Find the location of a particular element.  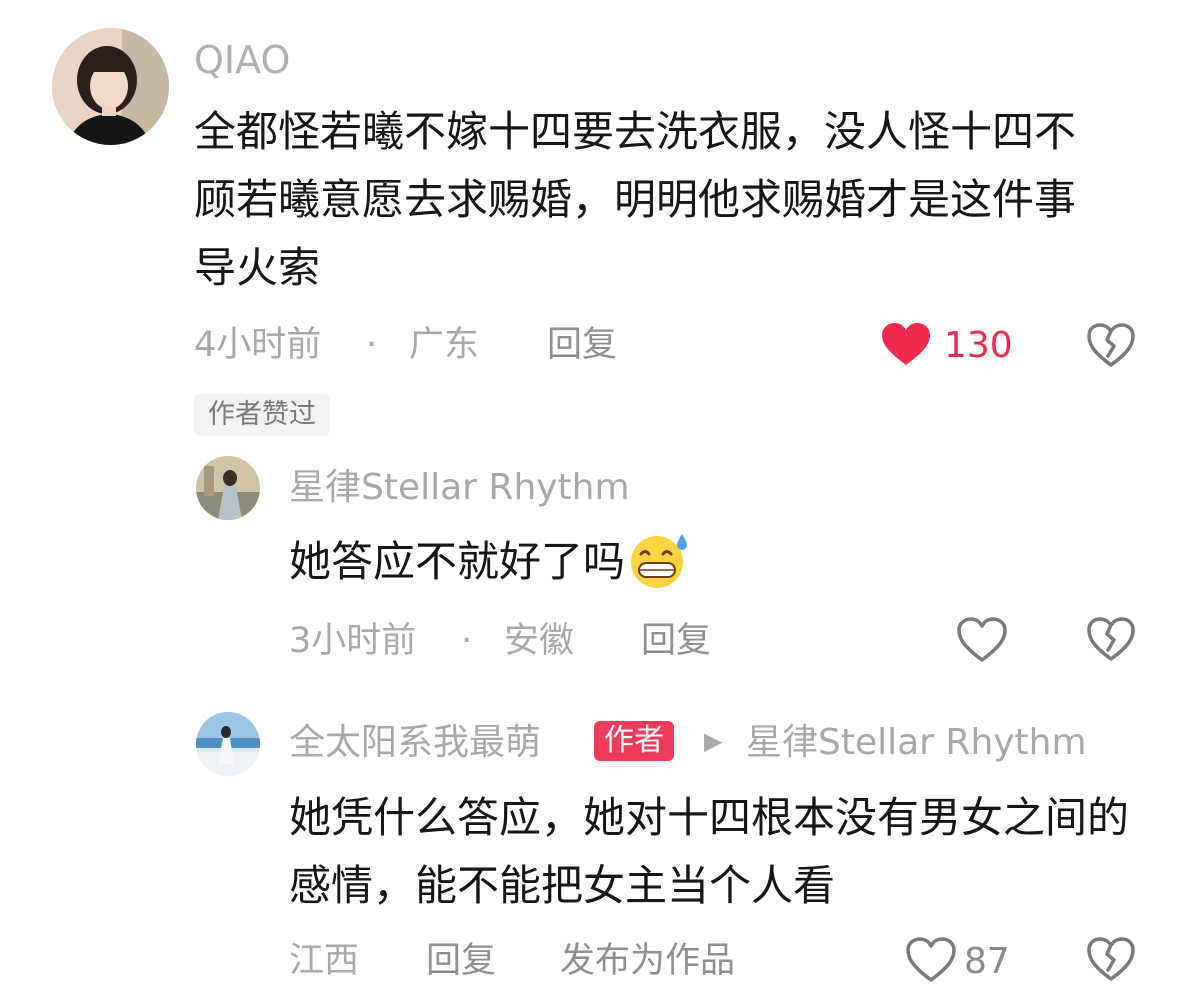

reply-location: 江西 is located at coordinates (324, 961).